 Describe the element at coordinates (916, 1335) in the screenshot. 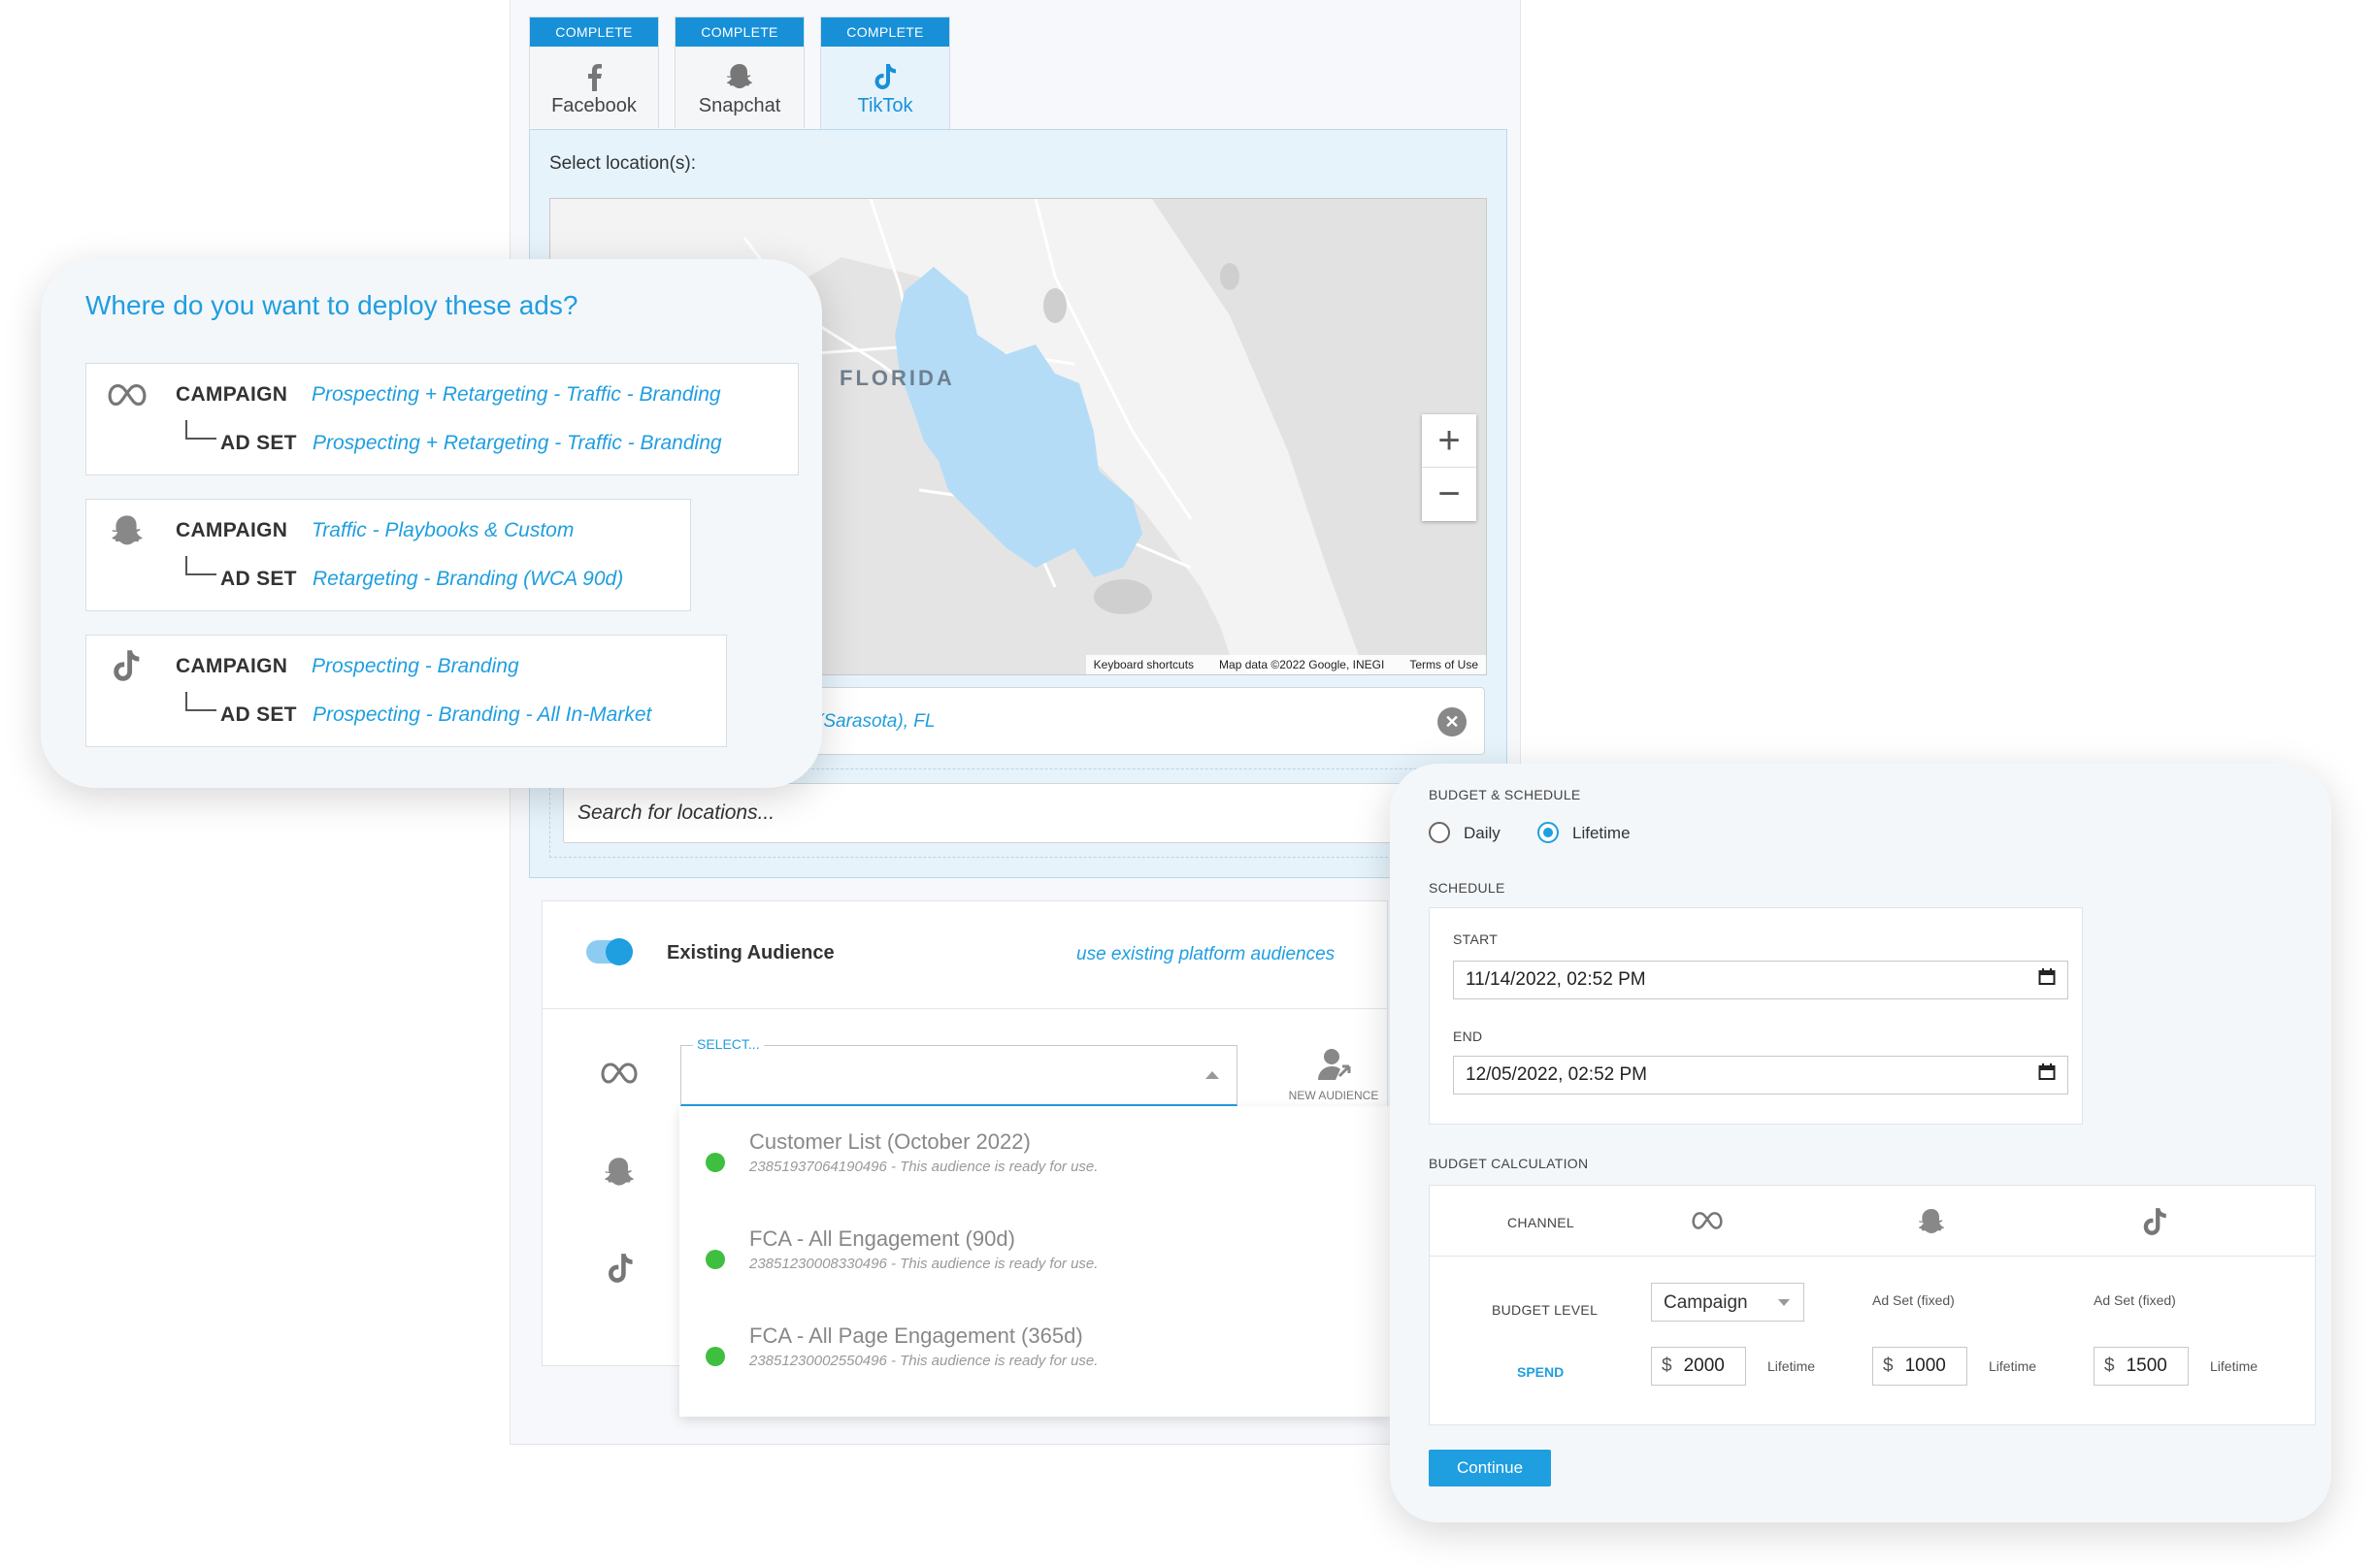

I see `audience-option-name: FCA - All Page Engagement (365d)` at that location.